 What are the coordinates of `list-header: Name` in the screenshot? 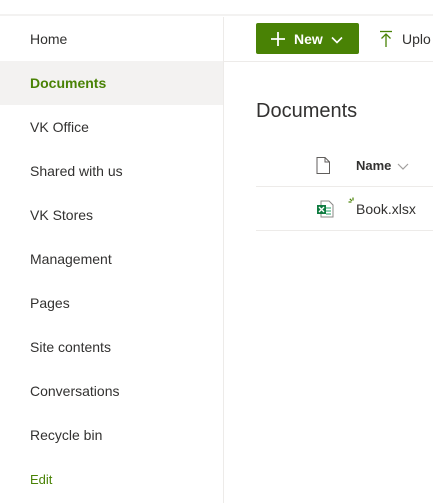 It's located at (344, 165).